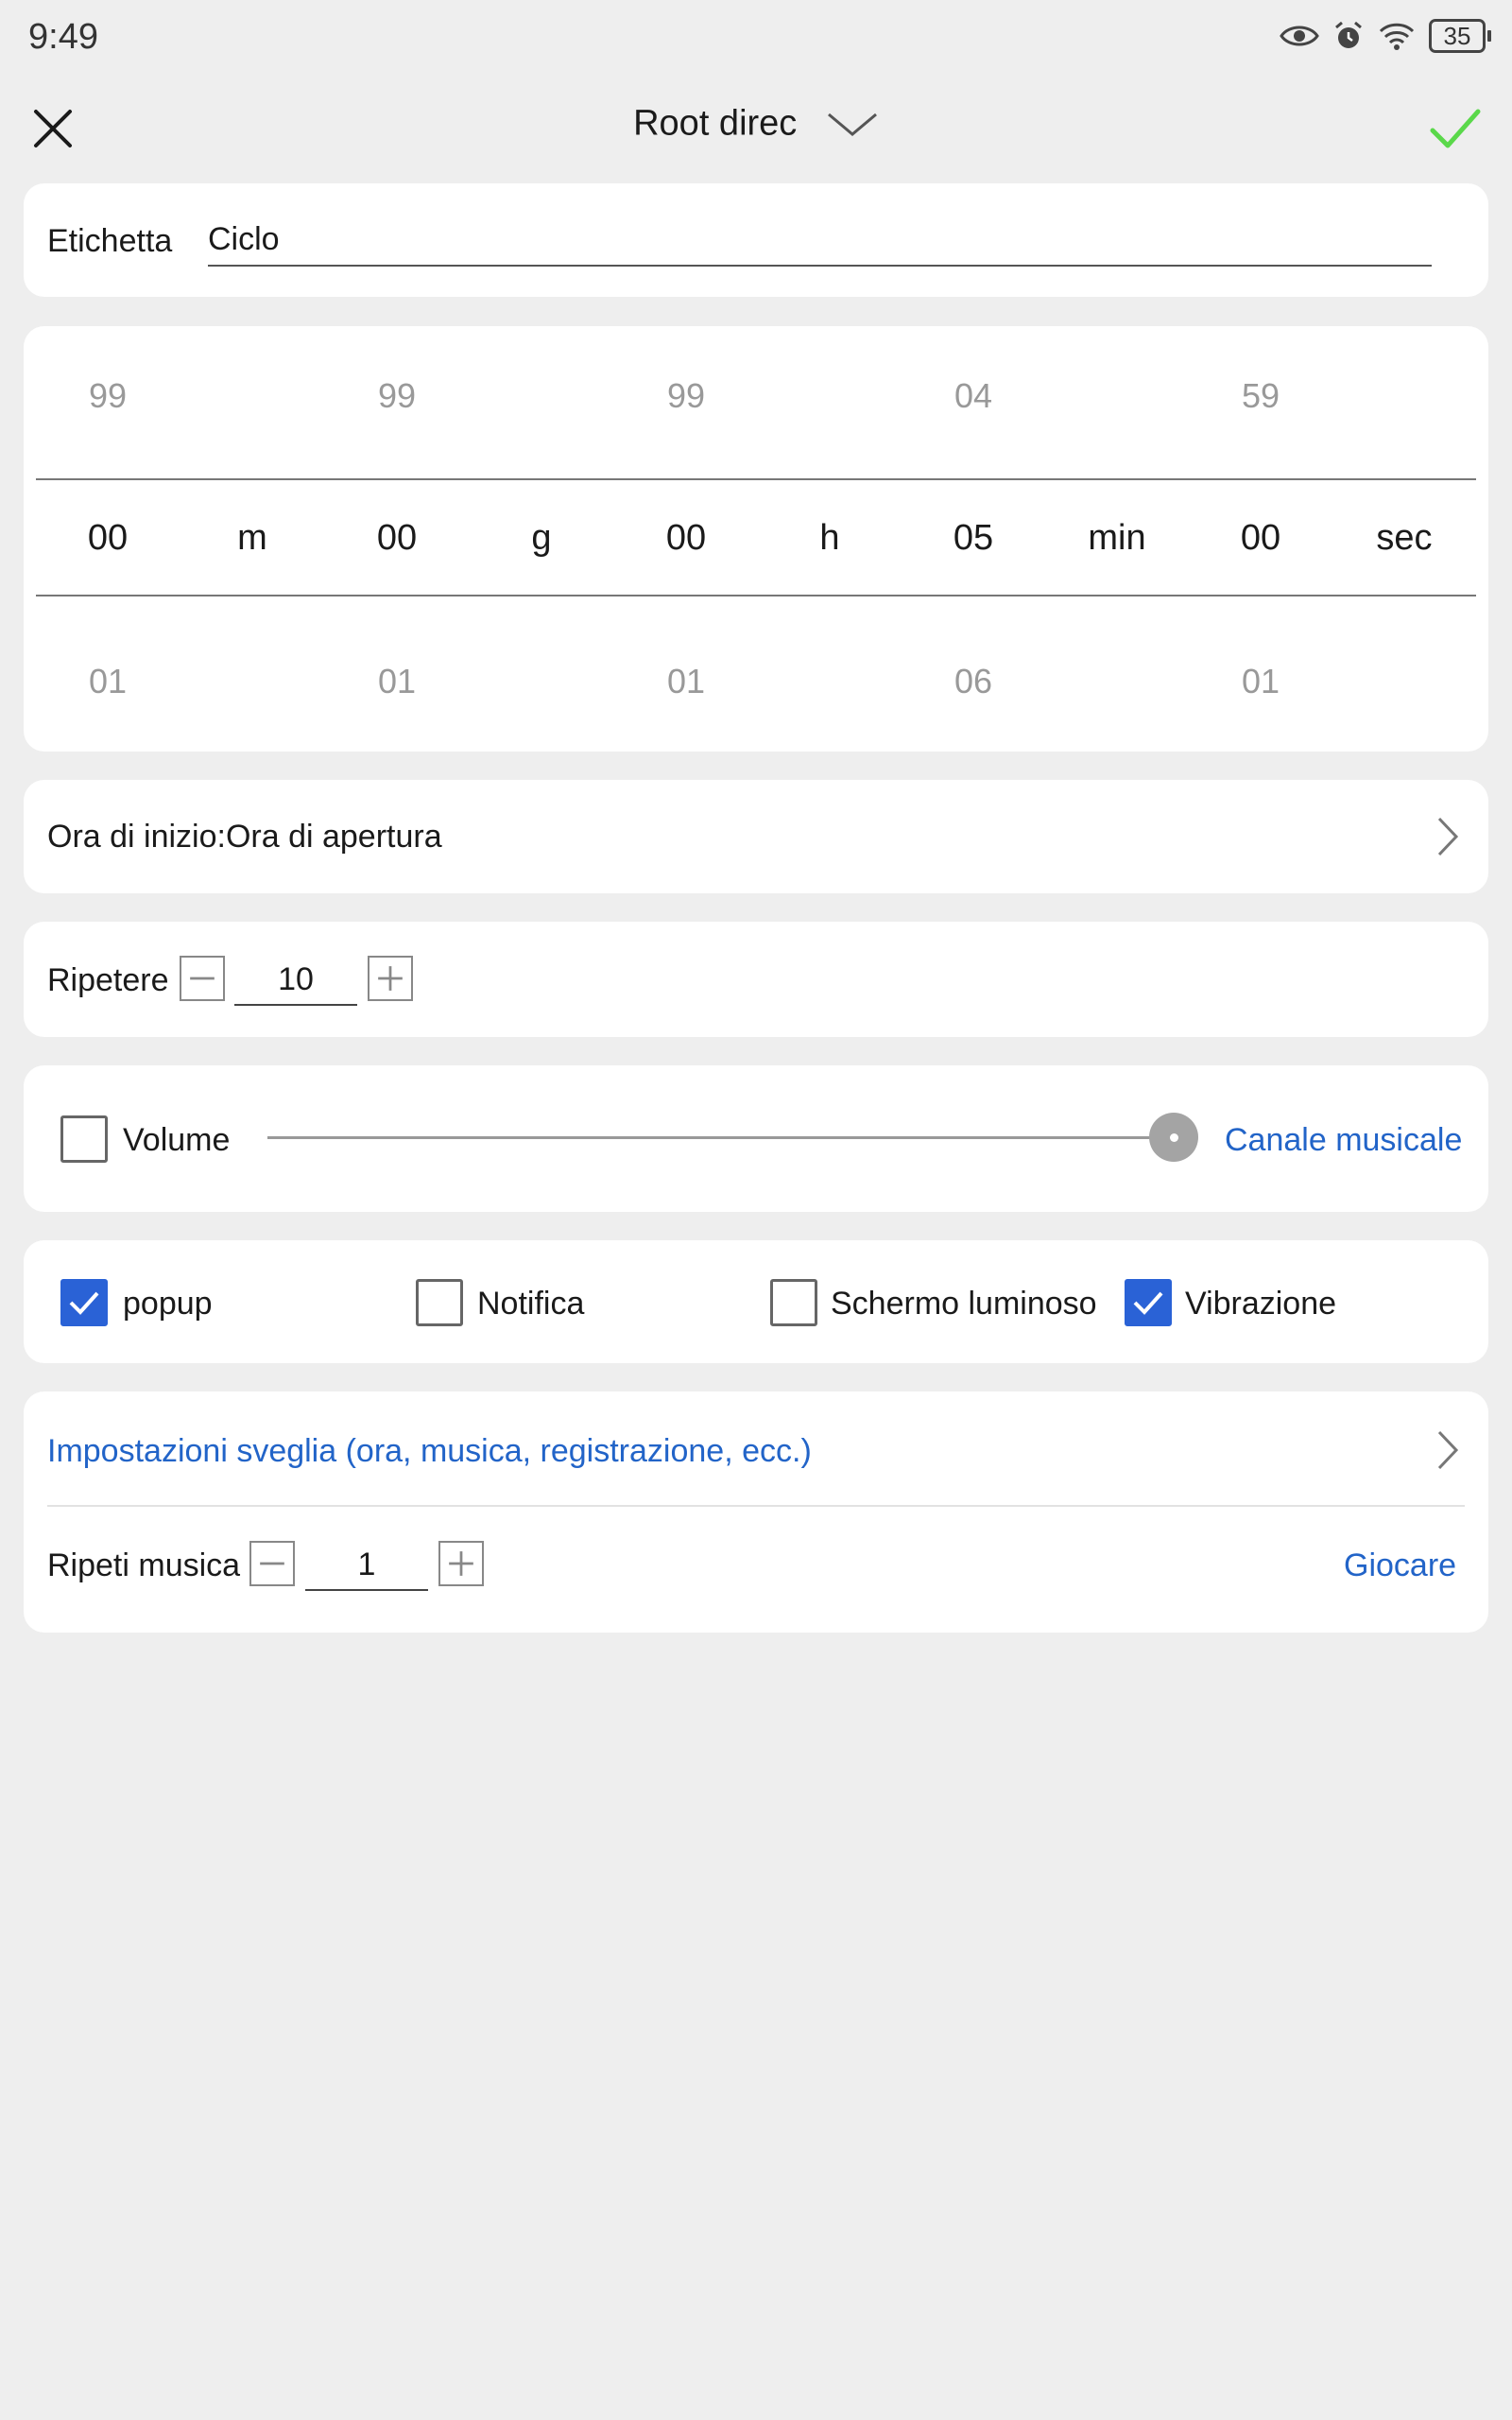 This screenshot has width=1512, height=2420. I want to click on volume-checkbox, so click(84, 1139).